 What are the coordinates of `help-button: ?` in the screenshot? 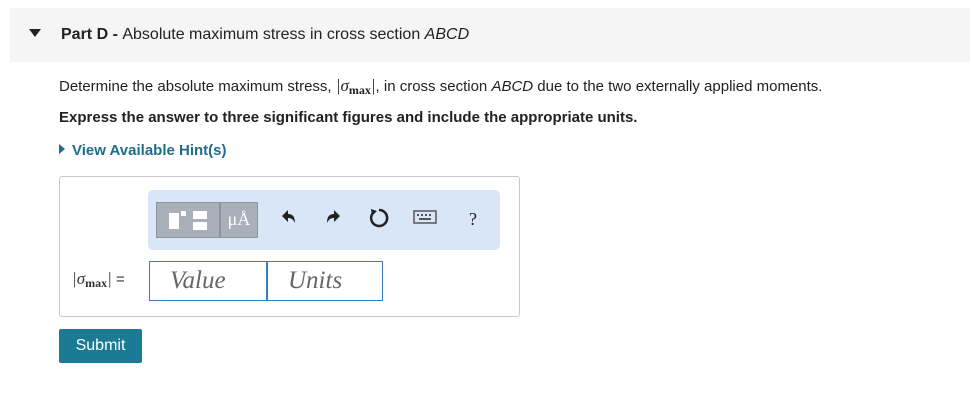 It's located at (473, 219).